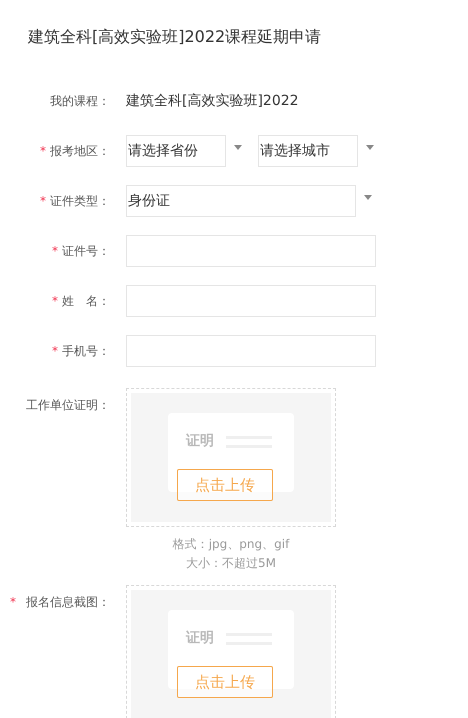 The width and height of the screenshot is (468, 718). What do you see at coordinates (86, 301) in the screenshot?
I see `field-label: 姓 名：` at bounding box center [86, 301].